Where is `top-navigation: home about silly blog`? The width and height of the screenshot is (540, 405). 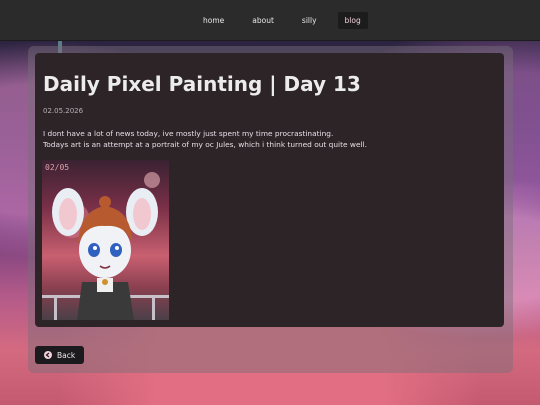 top-navigation: home about silly blog is located at coordinates (270, 20).